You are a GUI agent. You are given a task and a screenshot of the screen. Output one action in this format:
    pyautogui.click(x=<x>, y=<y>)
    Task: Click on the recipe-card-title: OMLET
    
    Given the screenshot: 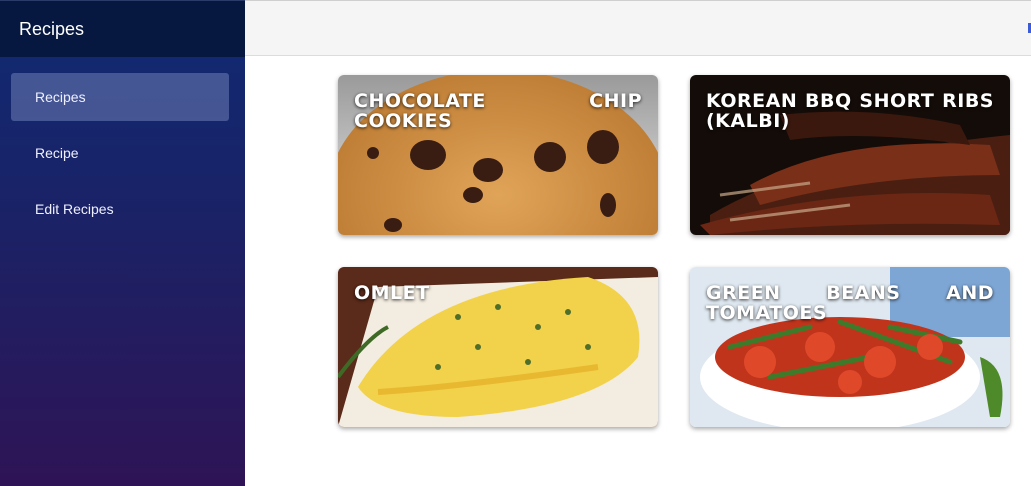 What is the action you would take?
    pyautogui.click(x=392, y=293)
    